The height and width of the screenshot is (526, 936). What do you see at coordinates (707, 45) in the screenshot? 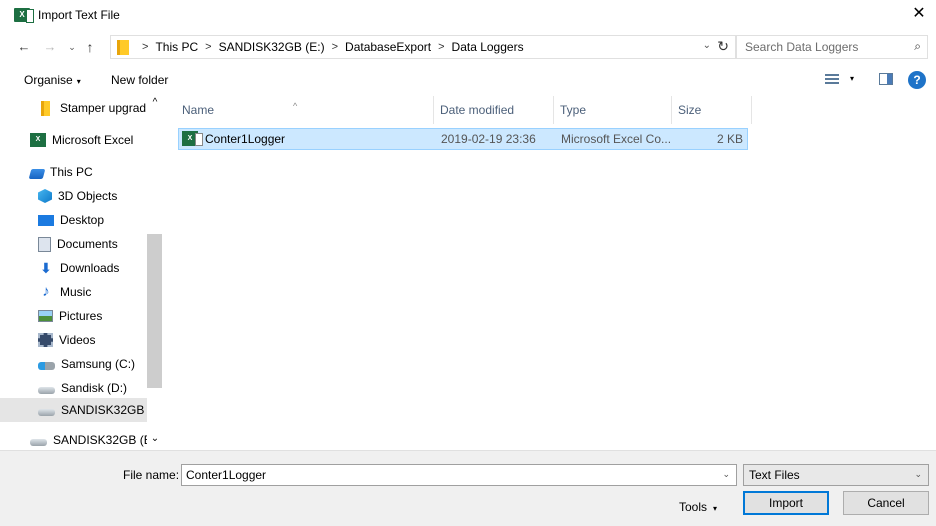
I see `address-dropdown-chevron-icon: ⌄` at bounding box center [707, 45].